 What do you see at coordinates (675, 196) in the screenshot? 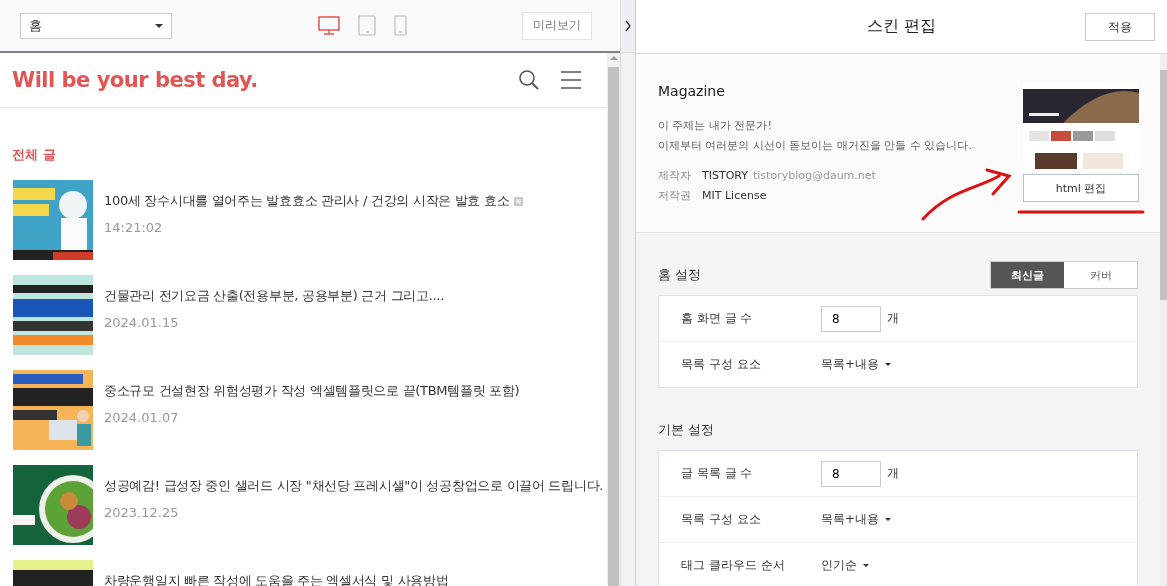
I see `meta-label: 저작권` at bounding box center [675, 196].